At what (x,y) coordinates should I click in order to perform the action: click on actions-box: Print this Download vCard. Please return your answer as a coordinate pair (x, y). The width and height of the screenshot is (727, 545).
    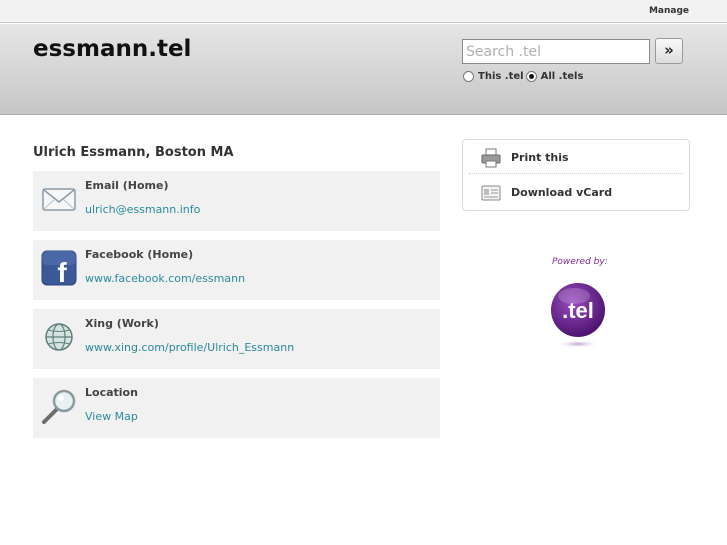
    Looking at the image, I should click on (576, 175).